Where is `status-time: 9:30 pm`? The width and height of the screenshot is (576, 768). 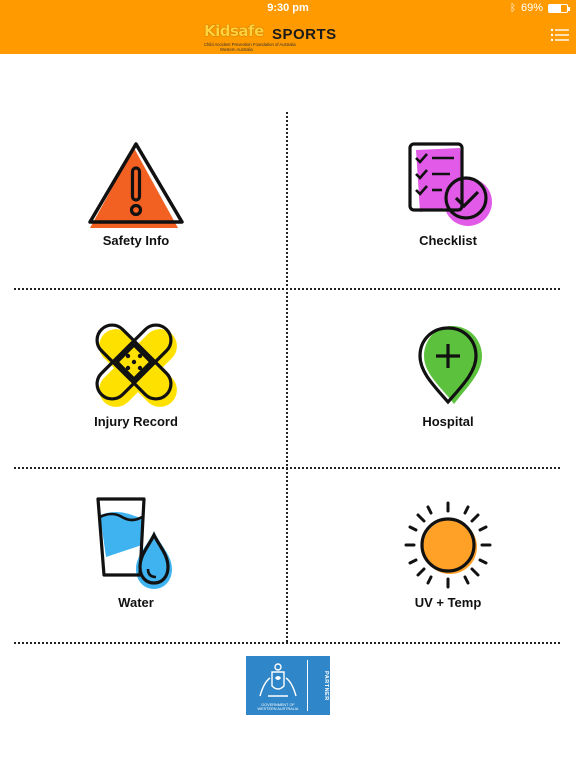
status-time: 9:30 pm is located at coordinates (288, 8).